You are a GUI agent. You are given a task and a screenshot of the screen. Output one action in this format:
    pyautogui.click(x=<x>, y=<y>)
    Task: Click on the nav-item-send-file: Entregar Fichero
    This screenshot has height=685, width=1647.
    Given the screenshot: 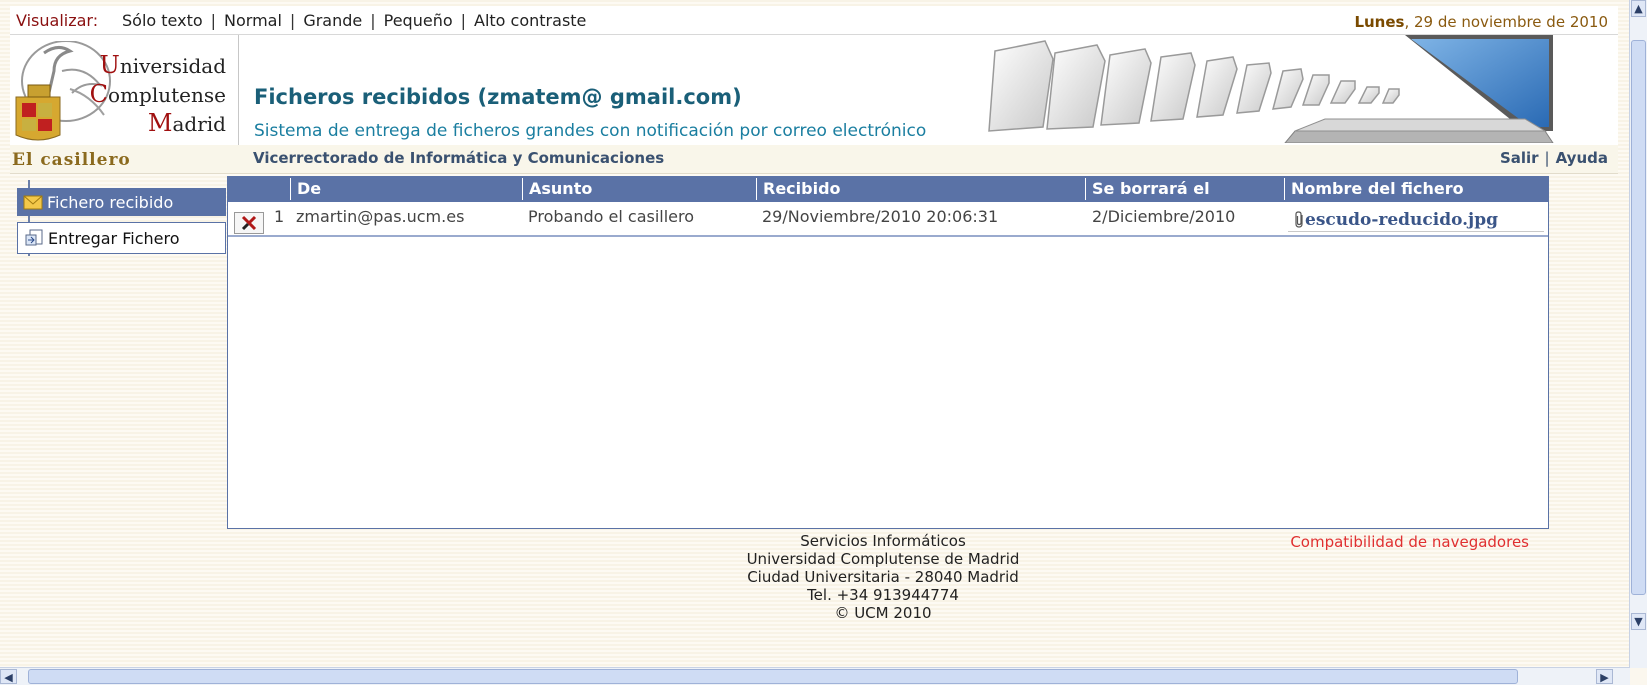 What is the action you would take?
    pyautogui.click(x=121, y=238)
    